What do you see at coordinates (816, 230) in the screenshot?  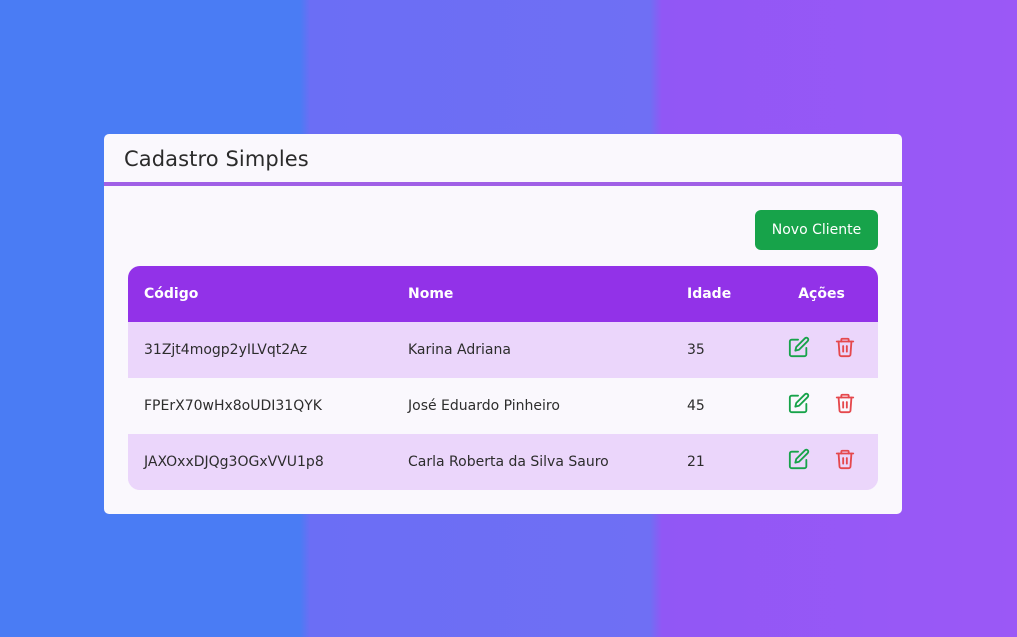 I see `new-client-button: Novo Cliente` at bounding box center [816, 230].